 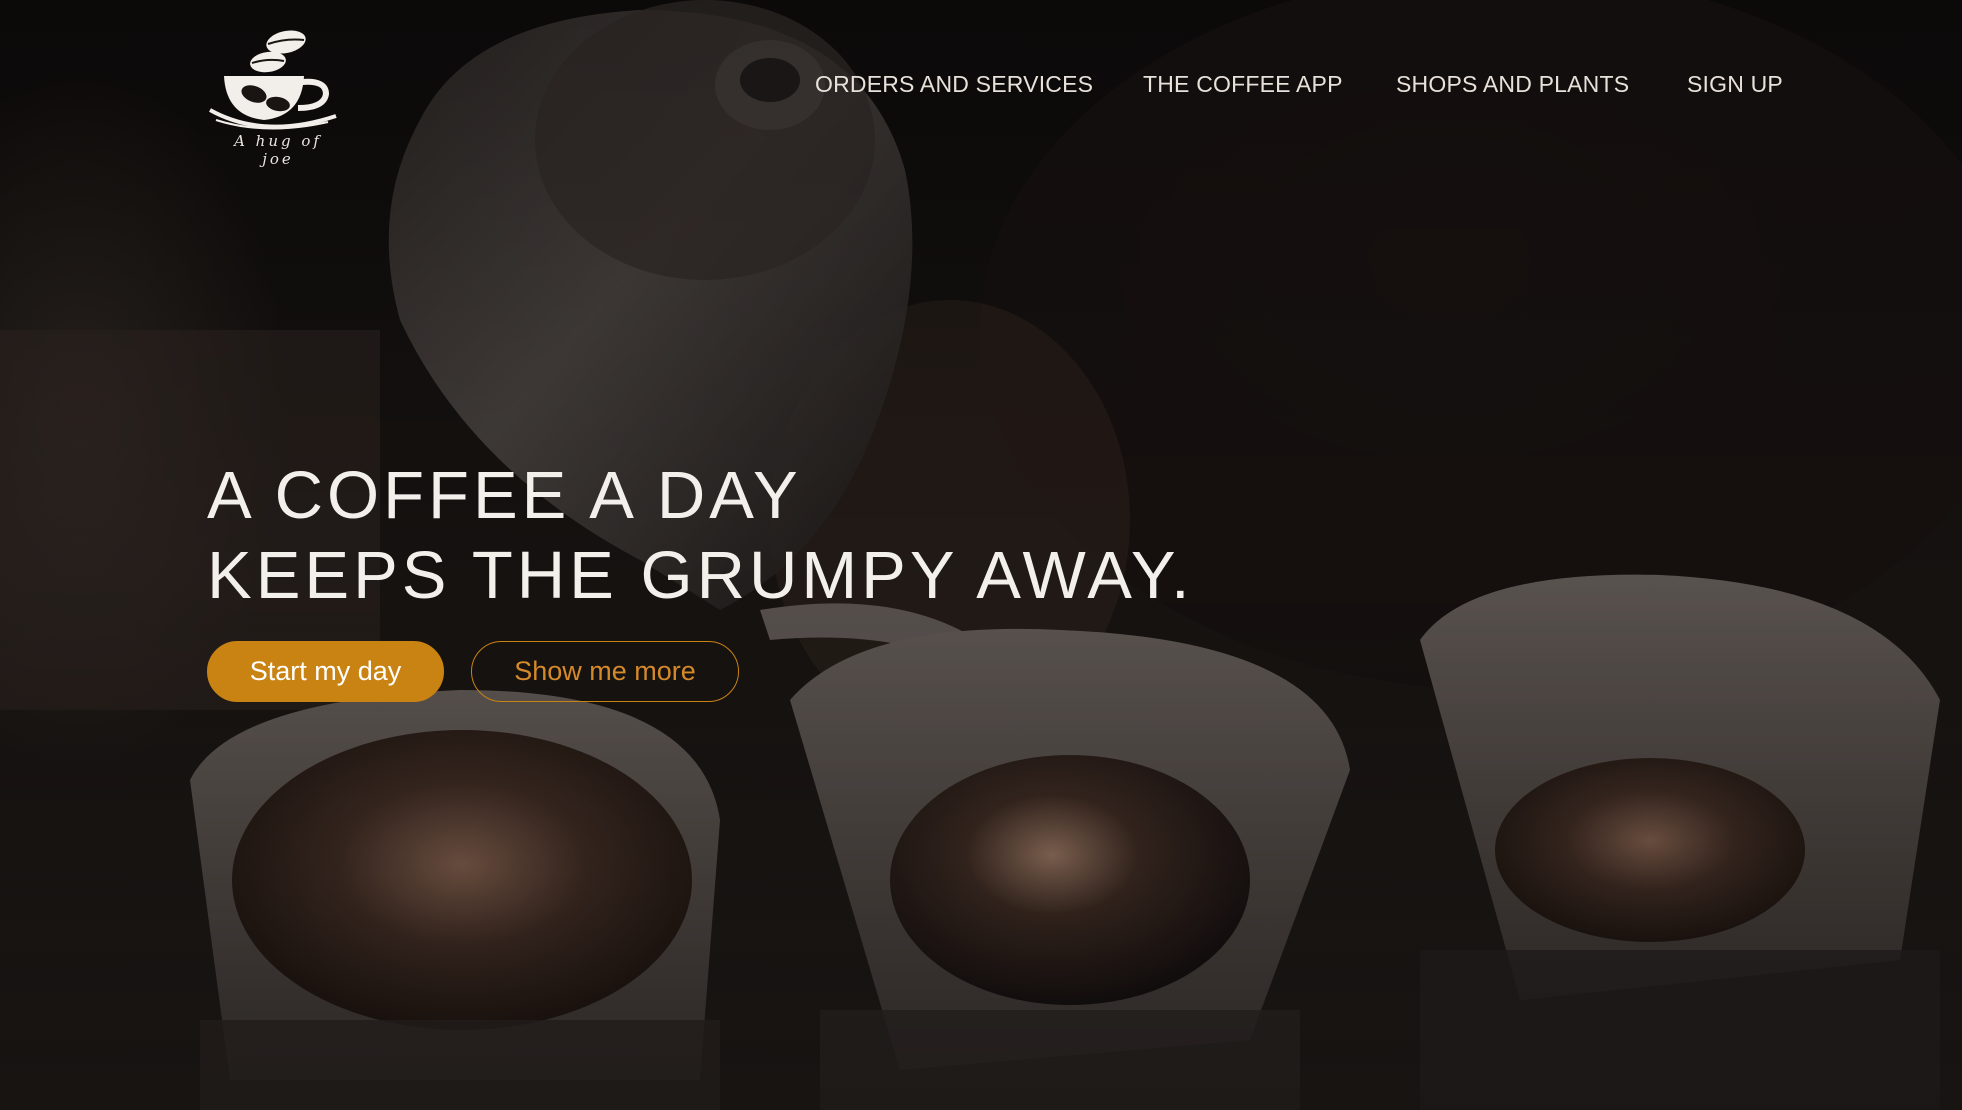 I want to click on hero-headline: A COFFEE A DAY KEEPS THE GRUMPY AWAY., so click(x=700, y=536).